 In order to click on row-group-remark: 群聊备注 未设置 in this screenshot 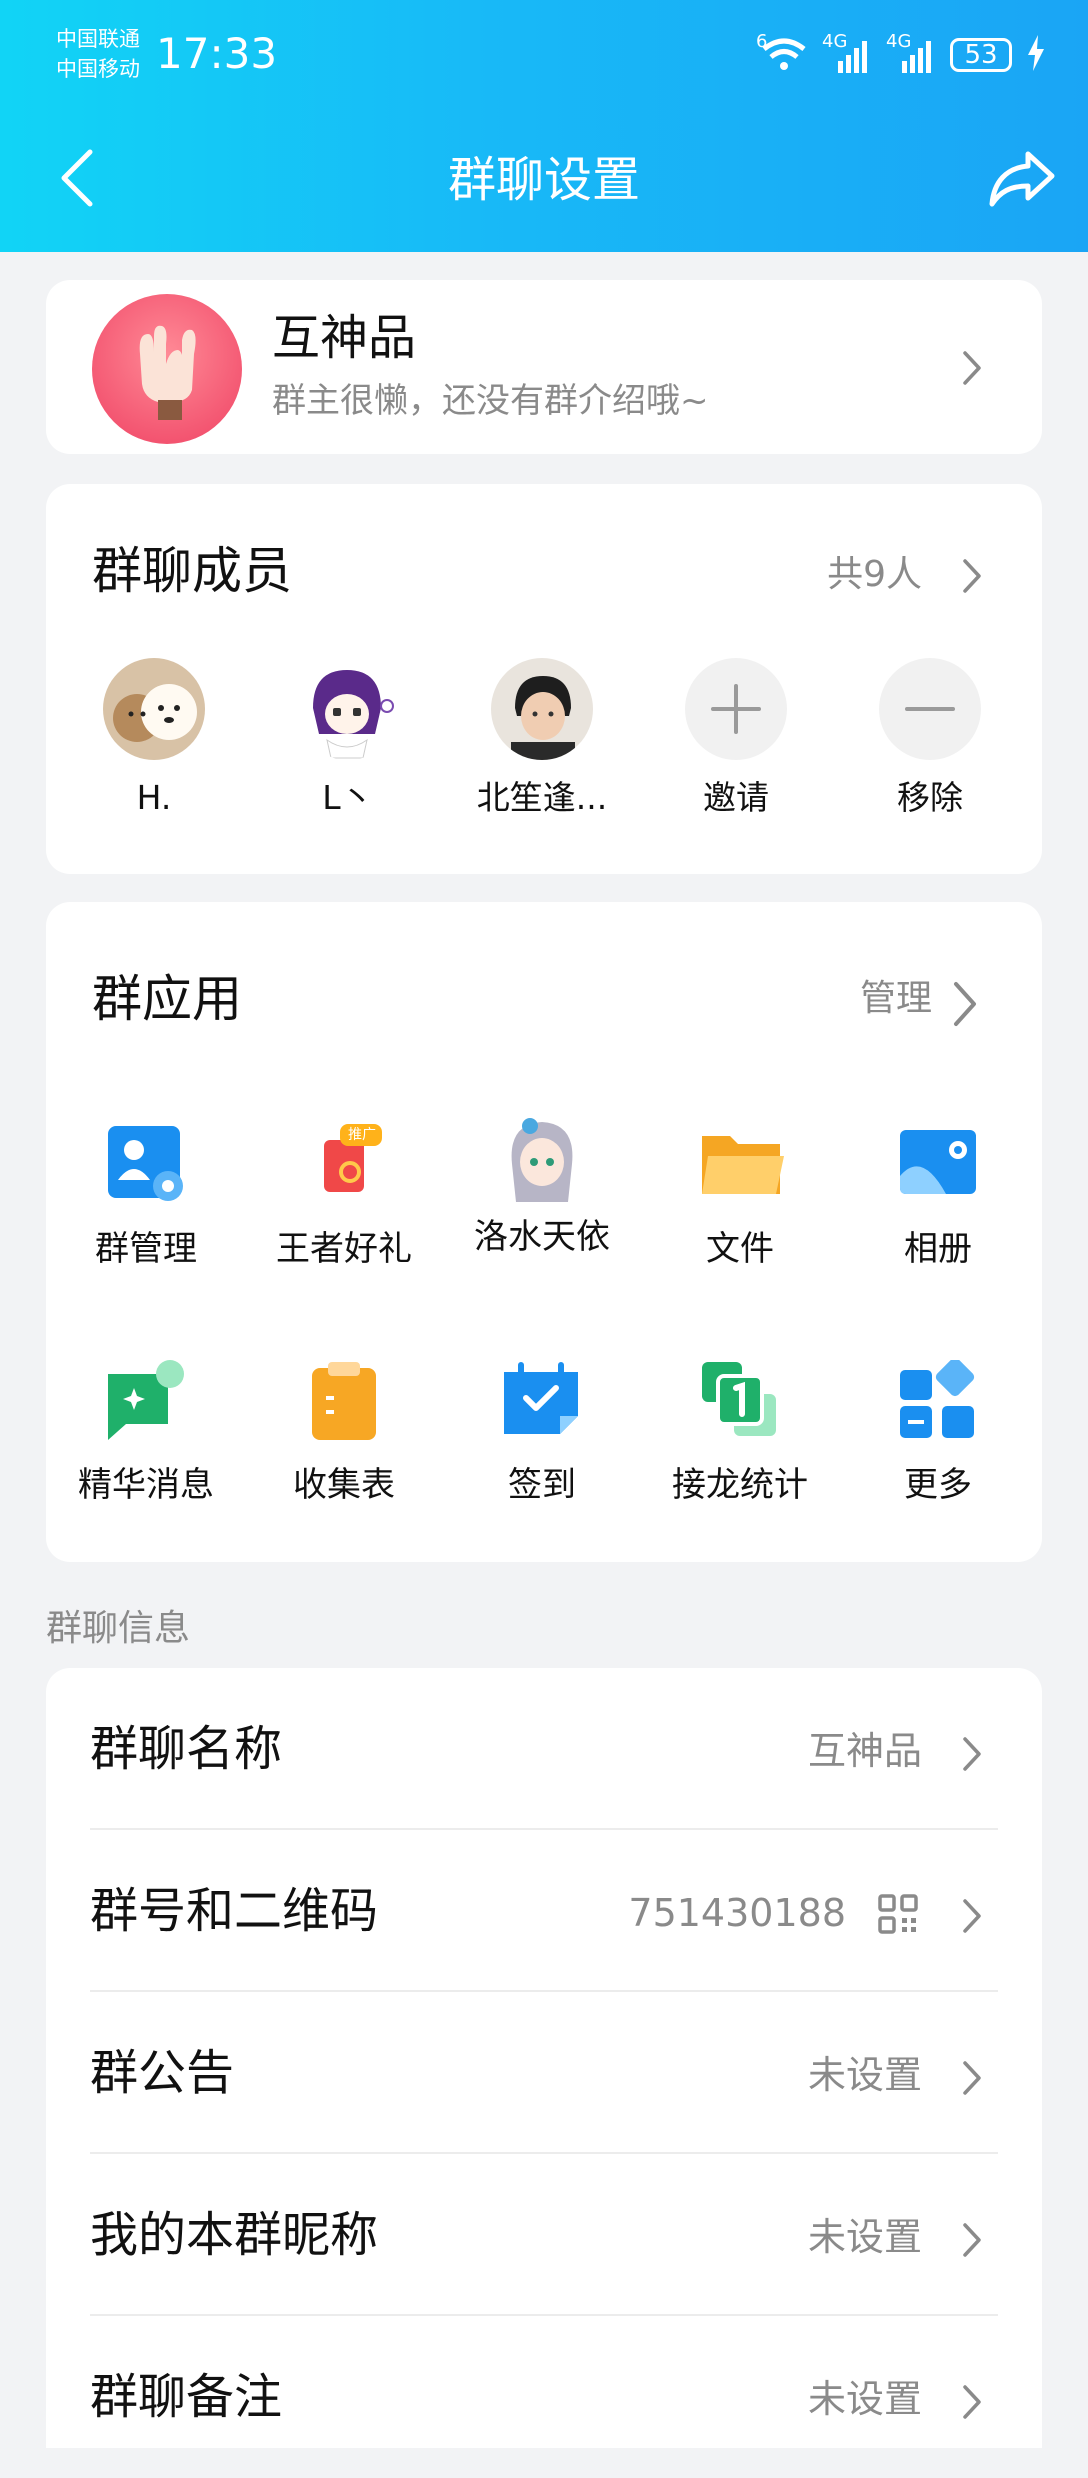, I will do `click(544, 2397)`.